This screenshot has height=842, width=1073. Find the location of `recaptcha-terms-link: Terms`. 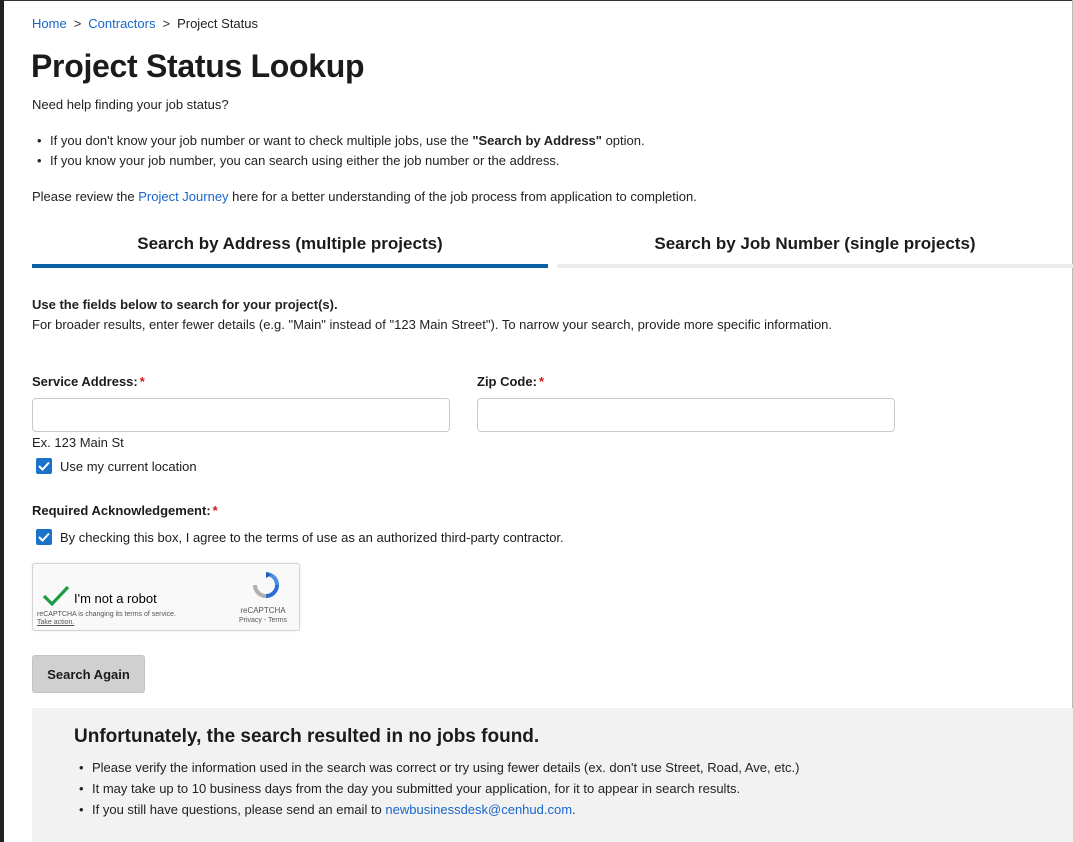

recaptcha-terms-link: Terms is located at coordinates (277, 620).